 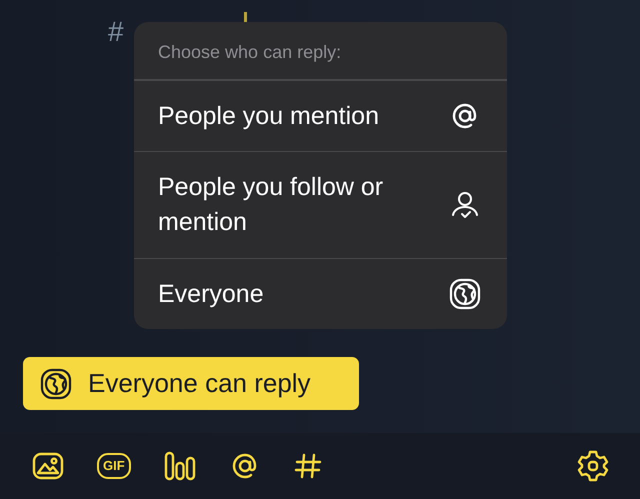 What do you see at coordinates (465, 205) in the screenshot?
I see `person-check-icon` at bounding box center [465, 205].